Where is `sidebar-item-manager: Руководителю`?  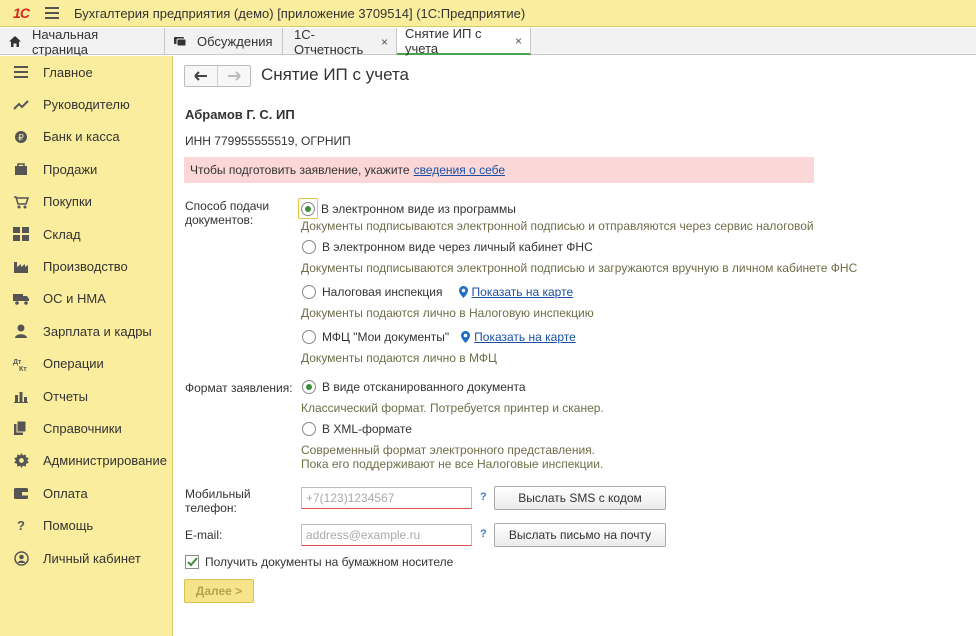 sidebar-item-manager: Руководителю is located at coordinates (86, 104).